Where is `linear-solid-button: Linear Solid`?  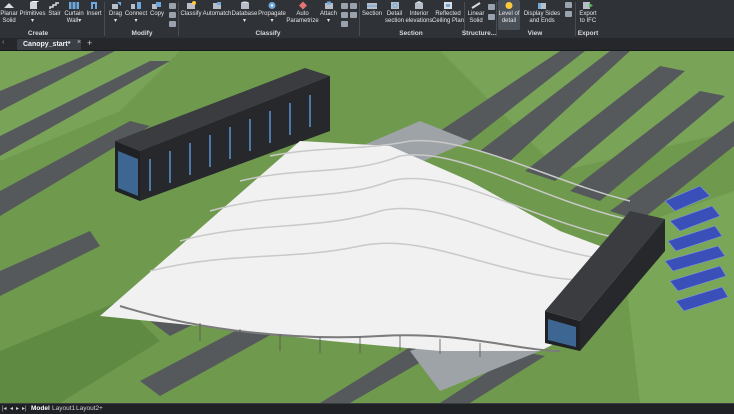
linear-solid-button: Linear Solid is located at coordinates (476, 15).